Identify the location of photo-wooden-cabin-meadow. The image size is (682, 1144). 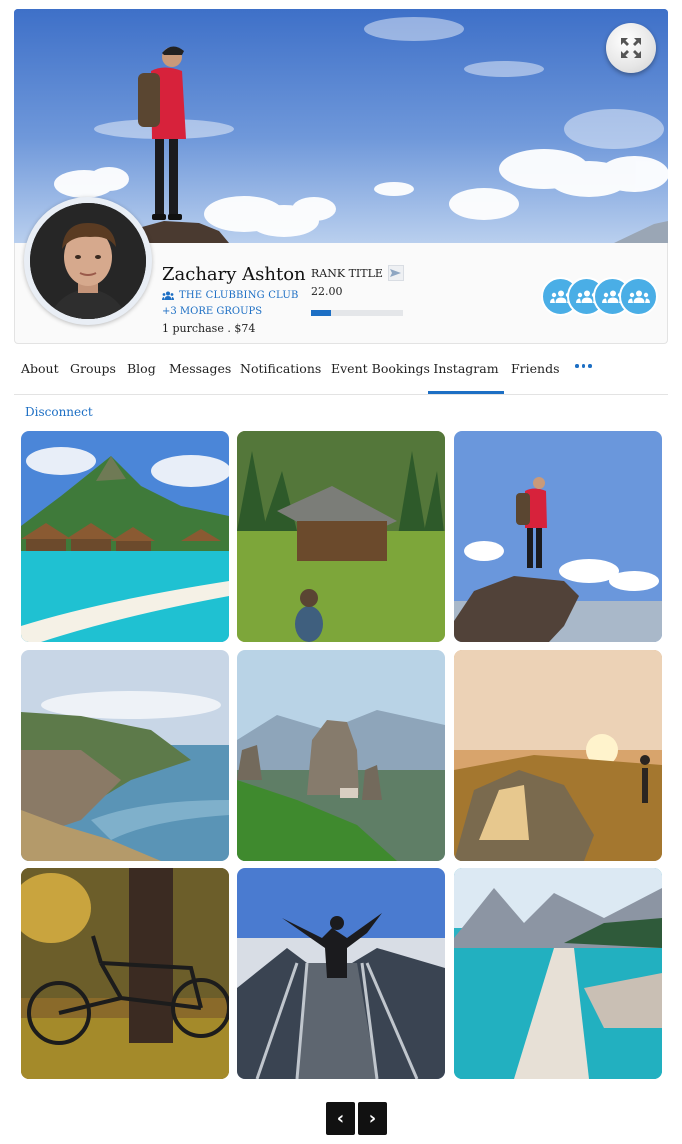
(341, 536).